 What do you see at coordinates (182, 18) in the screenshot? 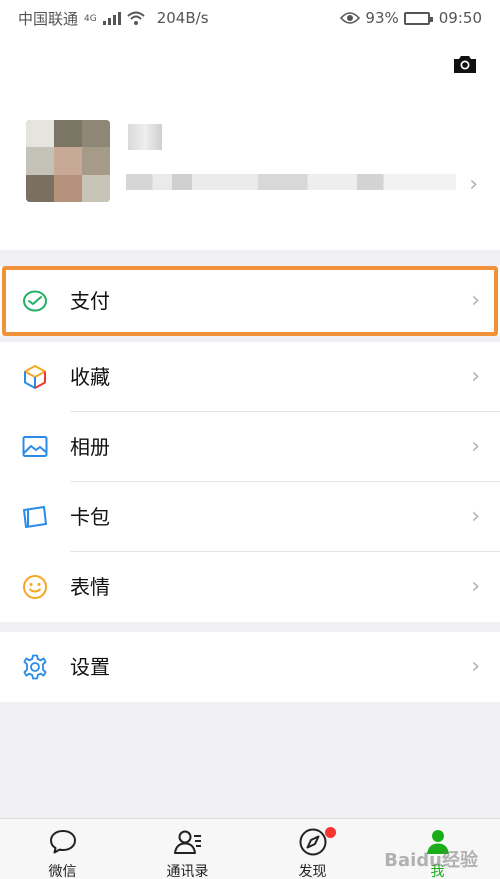
I see `network-speed: 204B/s` at bounding box center [182, 18].